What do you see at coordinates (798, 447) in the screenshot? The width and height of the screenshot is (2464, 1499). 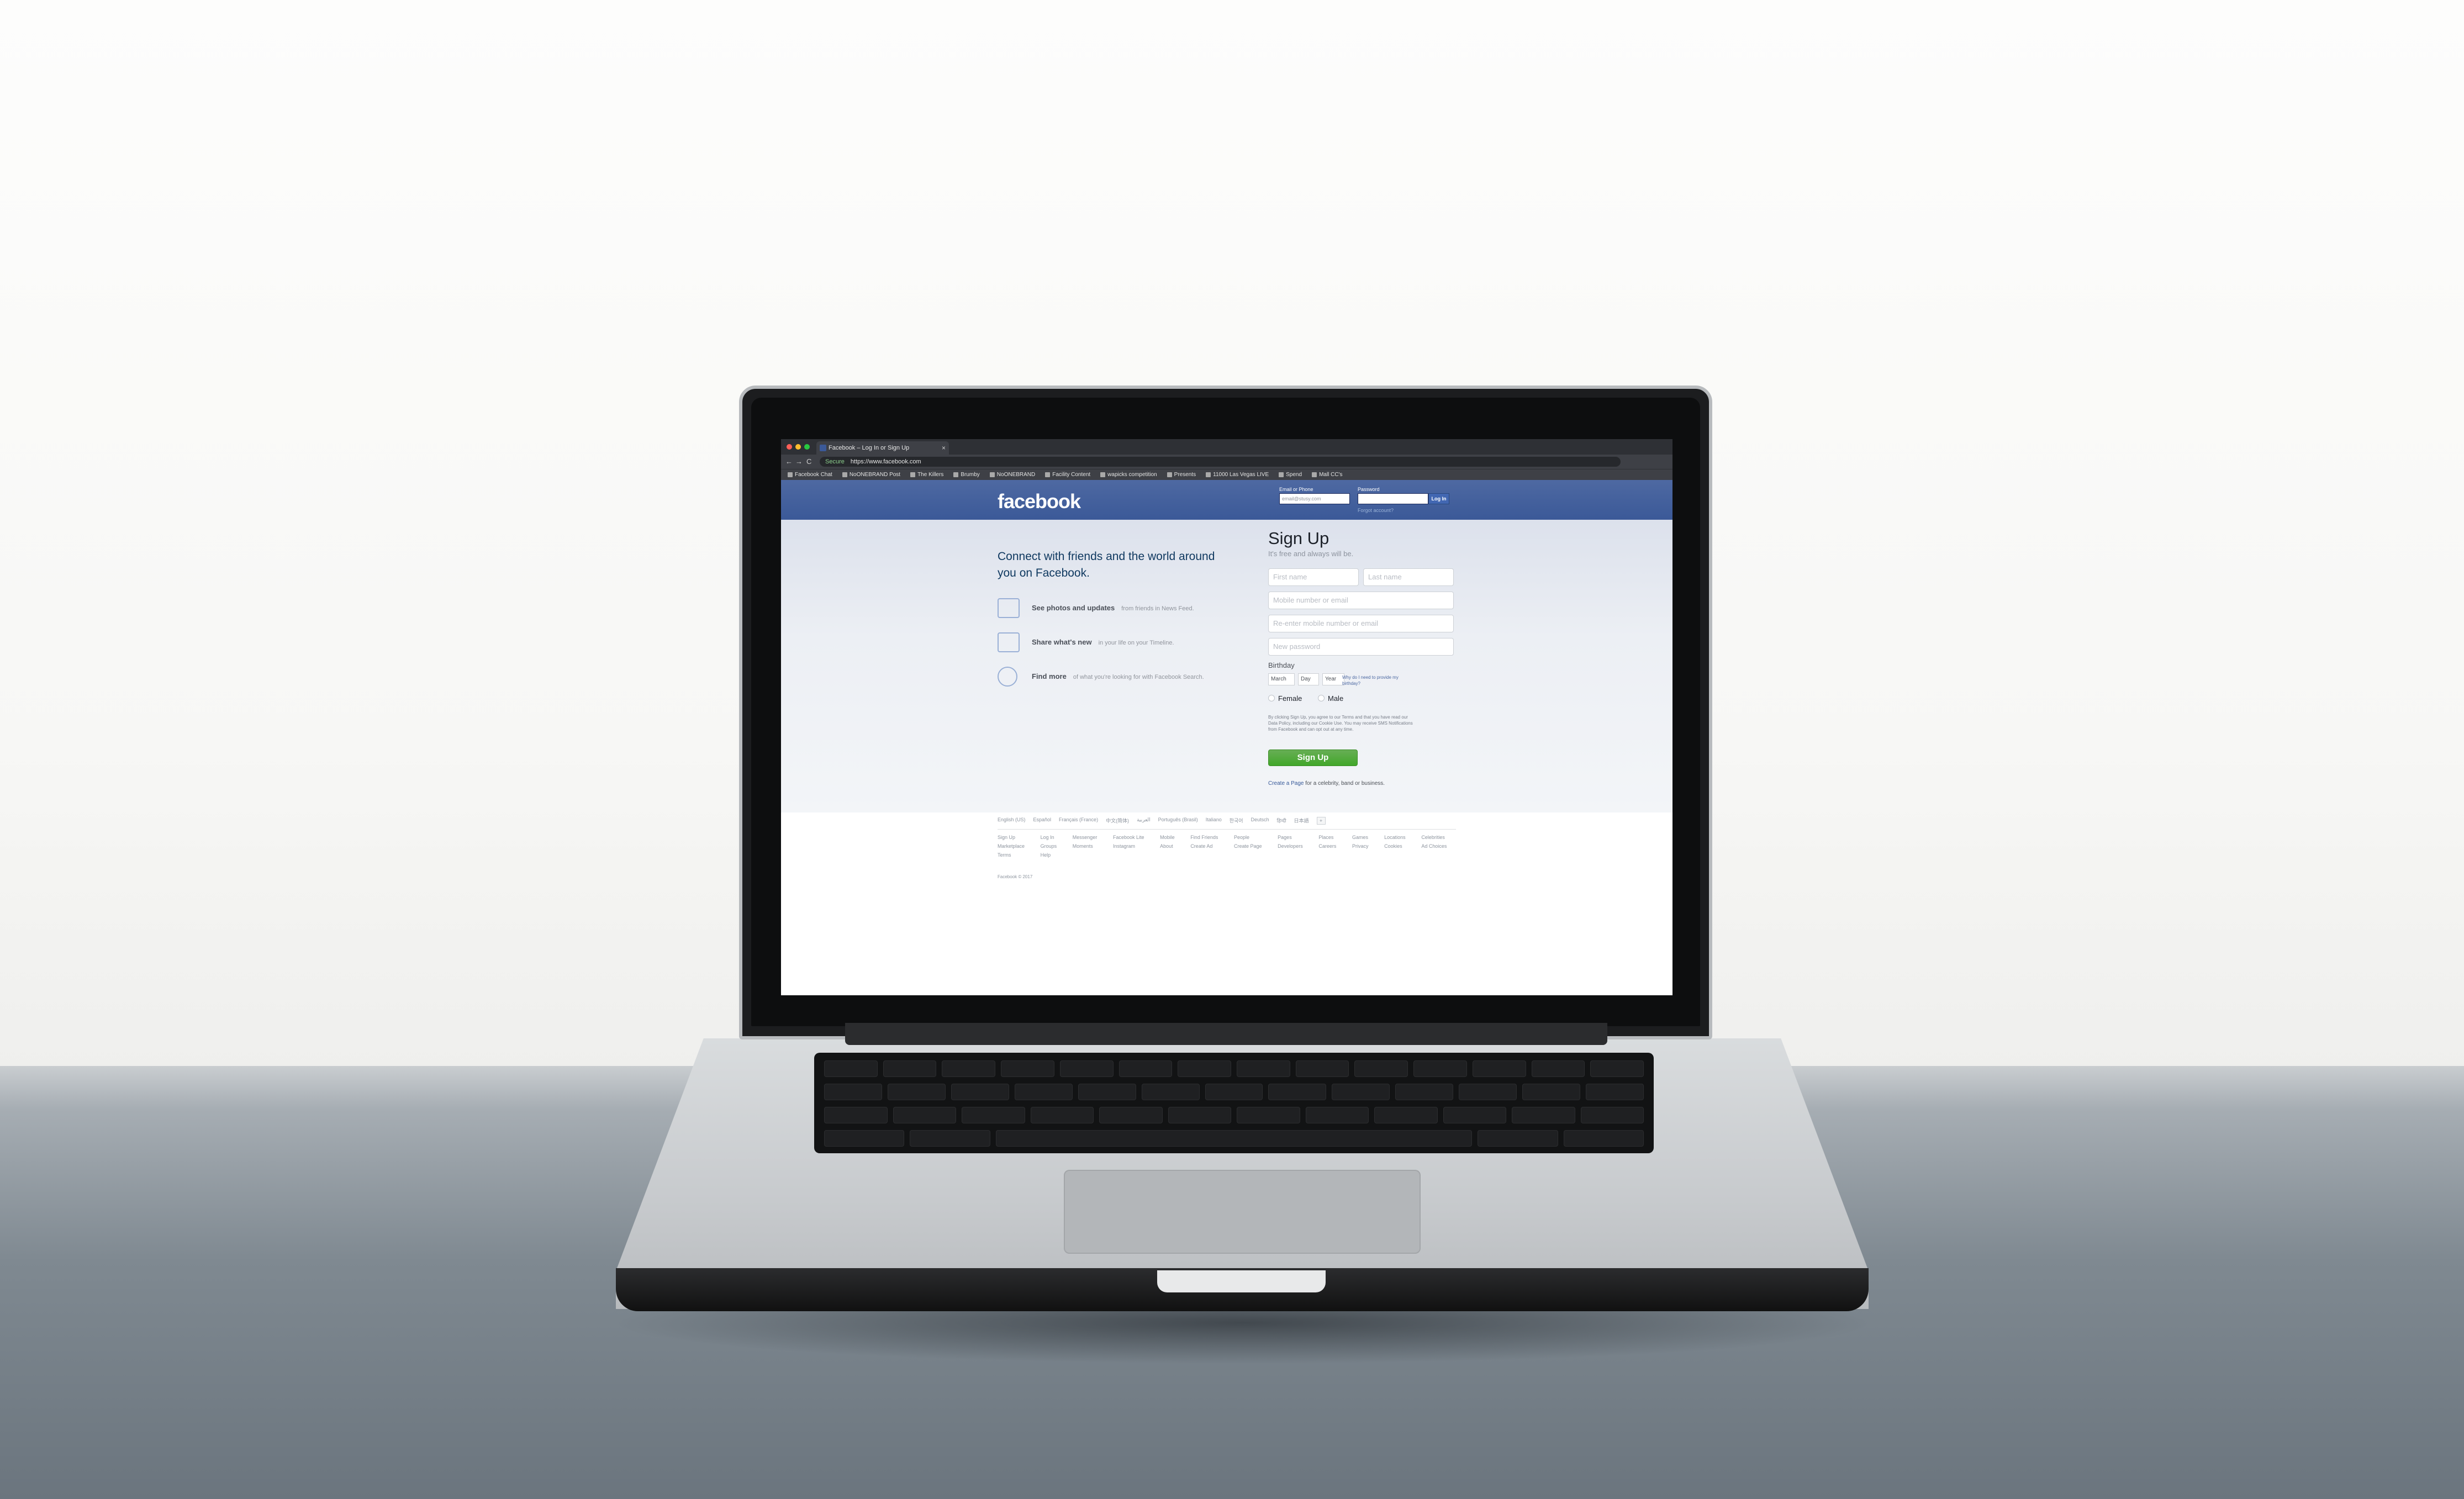 I see `minimize-window-icon` at bounding box center [798, 447].